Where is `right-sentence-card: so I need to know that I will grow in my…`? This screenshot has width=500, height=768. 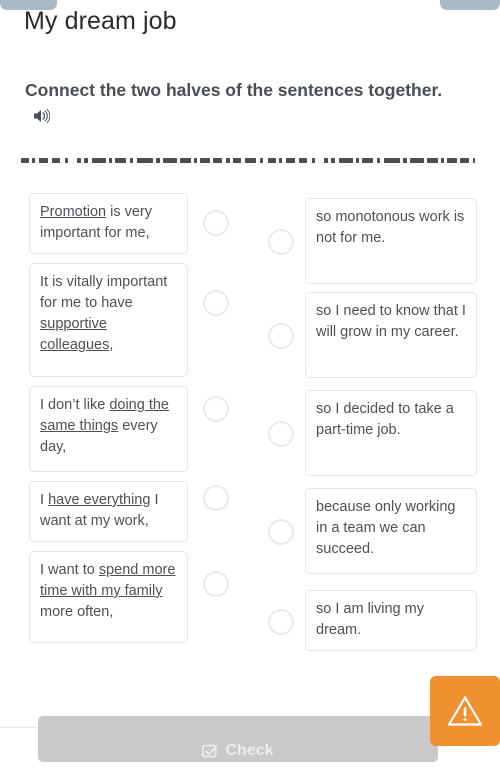
right-sentence-card: so I need to know that I will grow in my… is located at coordinates (391, 335).